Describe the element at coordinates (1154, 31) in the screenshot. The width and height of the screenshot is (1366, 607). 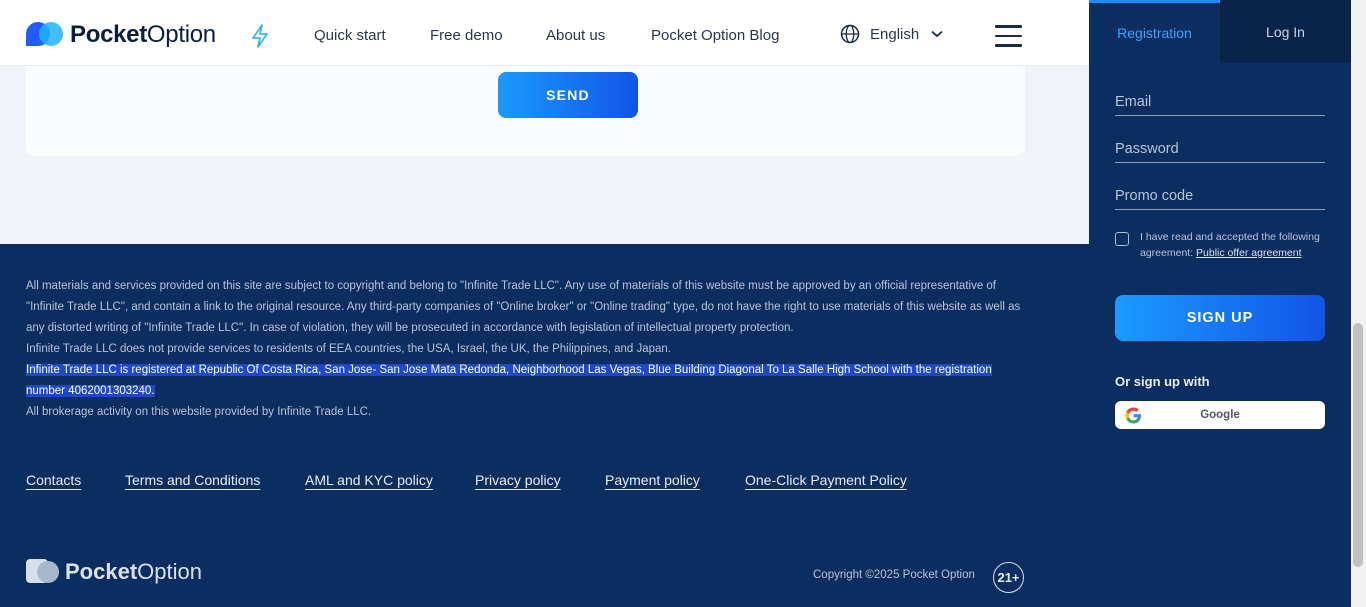
I see `tab-registration: Registration` at that location.